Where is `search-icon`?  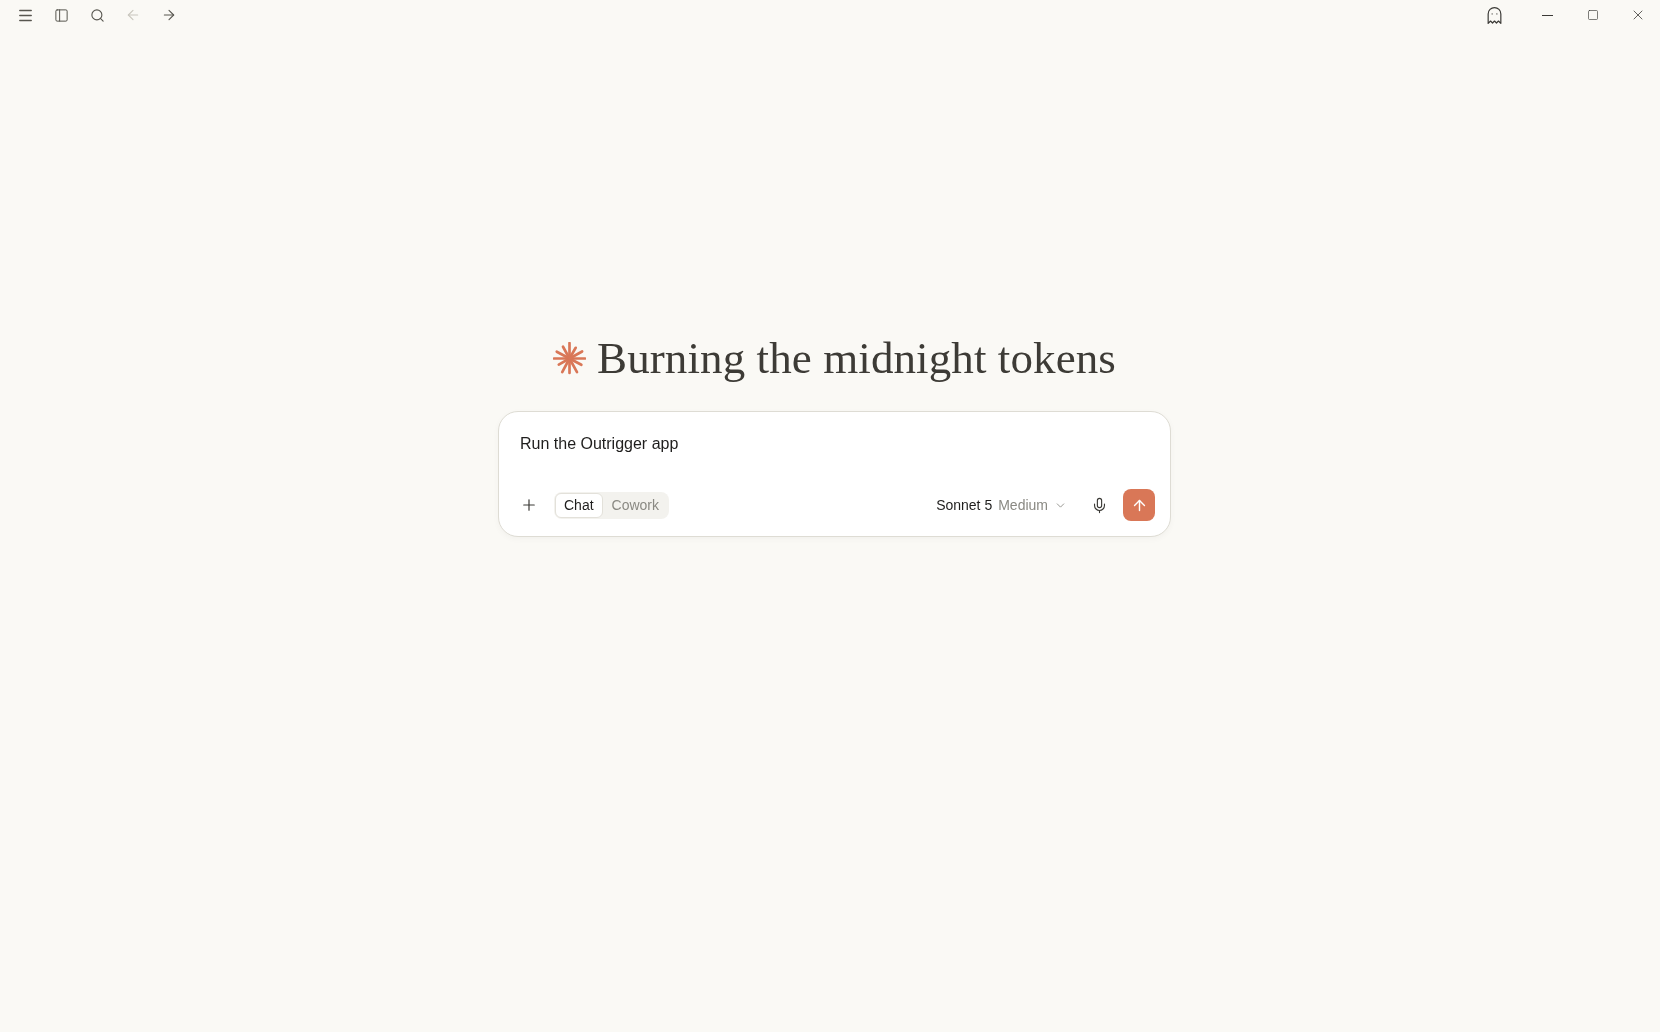 search-icon is located at coordinates (97, 15).